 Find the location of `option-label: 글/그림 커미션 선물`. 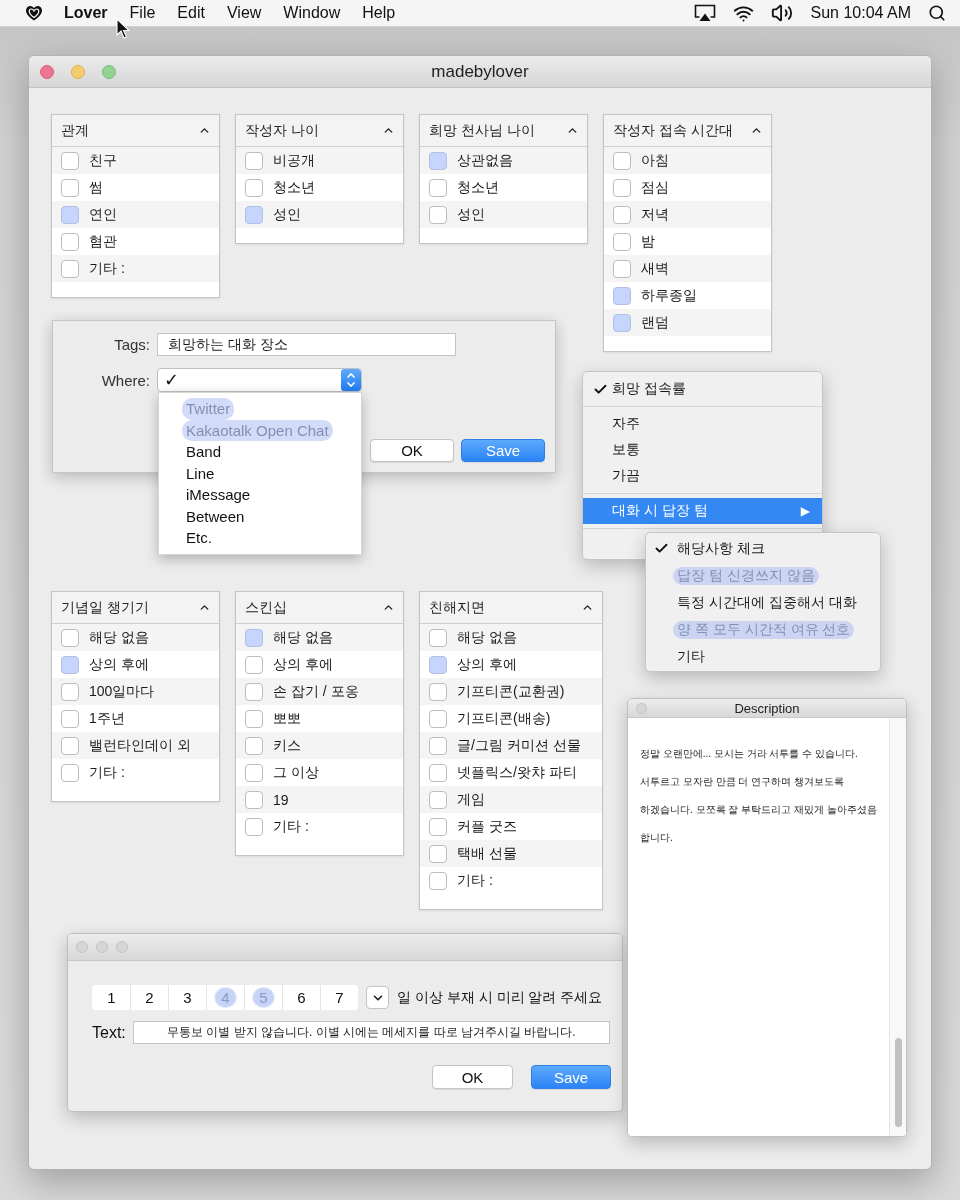

option-label: 글/그림 커미션 선물 is located at coordinates (519, 745).